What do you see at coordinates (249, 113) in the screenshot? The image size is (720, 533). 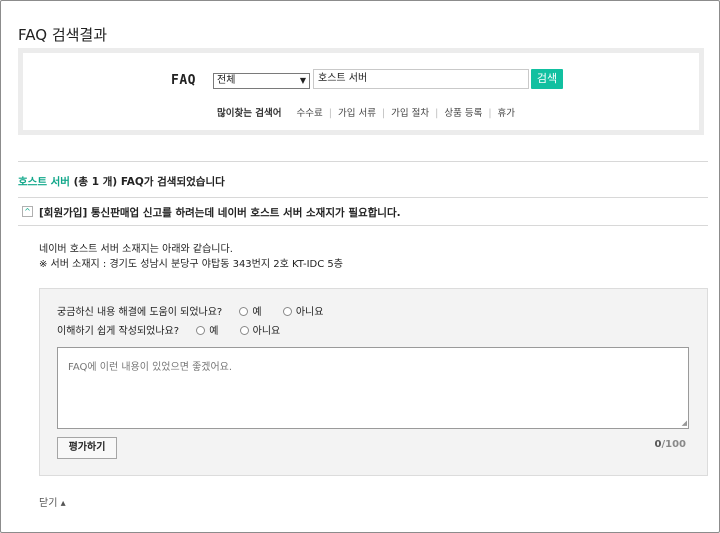 I see `popular-keywords-title: 많이찾는 검색어` at bounding box center [249, 113].